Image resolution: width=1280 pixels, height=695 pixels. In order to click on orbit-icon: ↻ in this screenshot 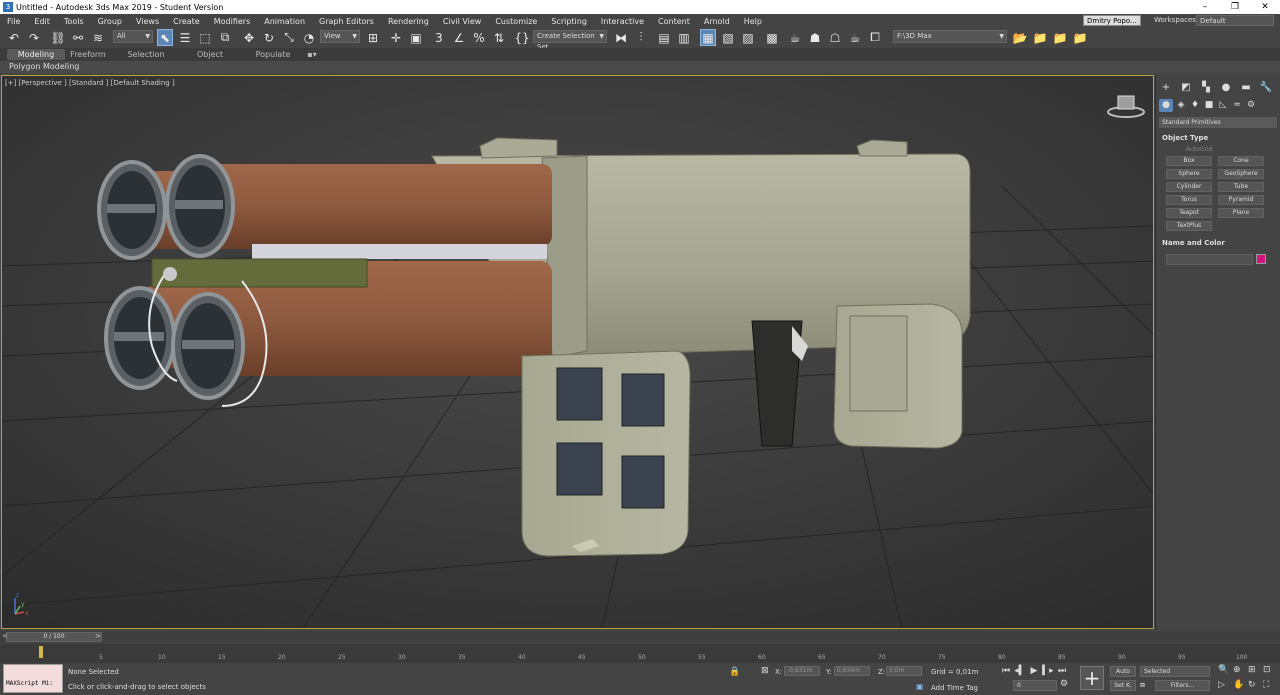, I will do `click(1252, 685)`.